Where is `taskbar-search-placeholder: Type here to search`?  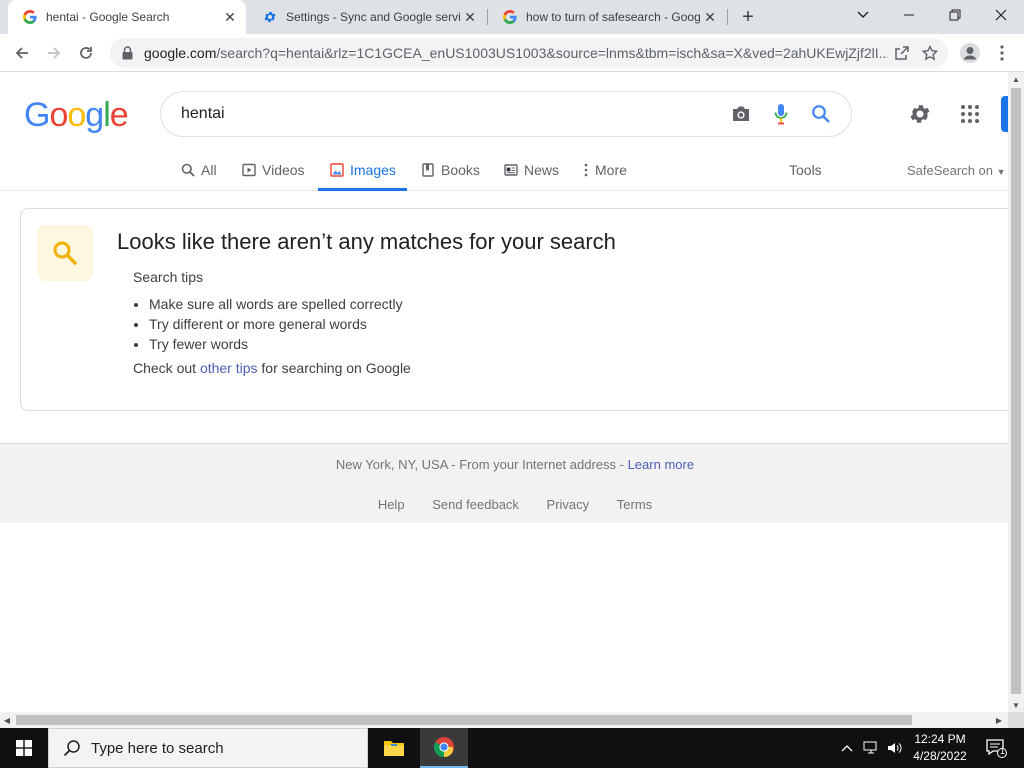 taskbar-search-placeholder: Type here to search is located at coordinates (157, 748).